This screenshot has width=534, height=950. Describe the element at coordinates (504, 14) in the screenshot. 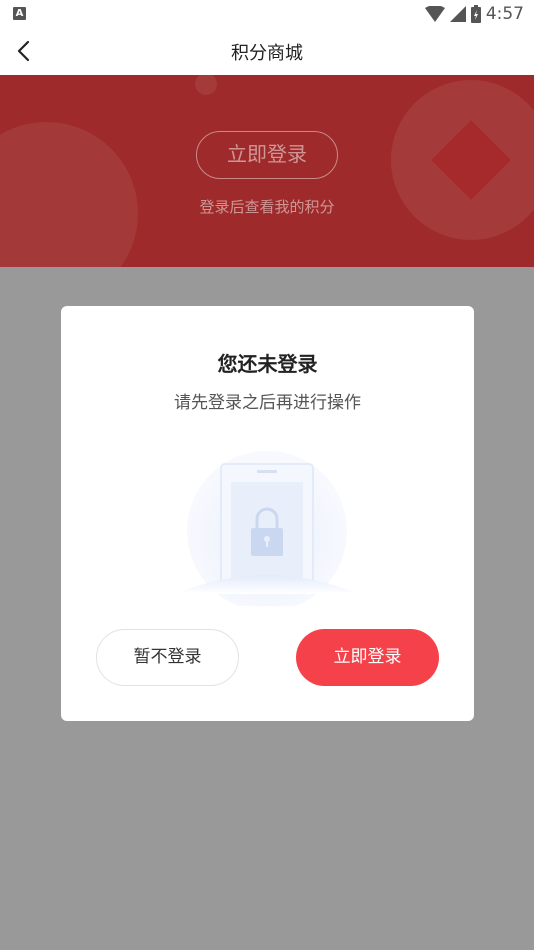

I see `status-time: 4:57` at that location.